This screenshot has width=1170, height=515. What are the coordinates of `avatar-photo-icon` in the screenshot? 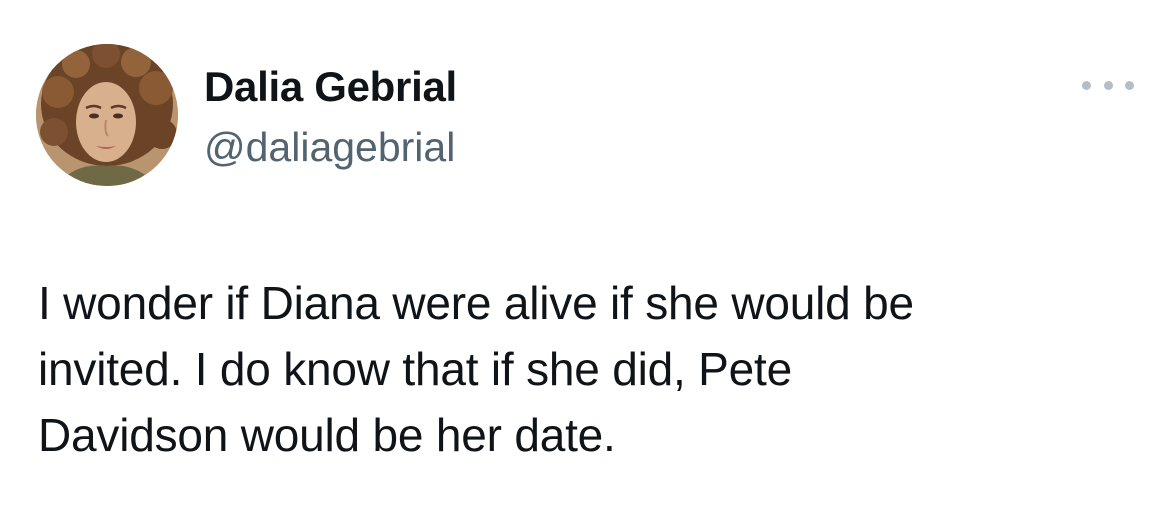 It's located at (107, 115).